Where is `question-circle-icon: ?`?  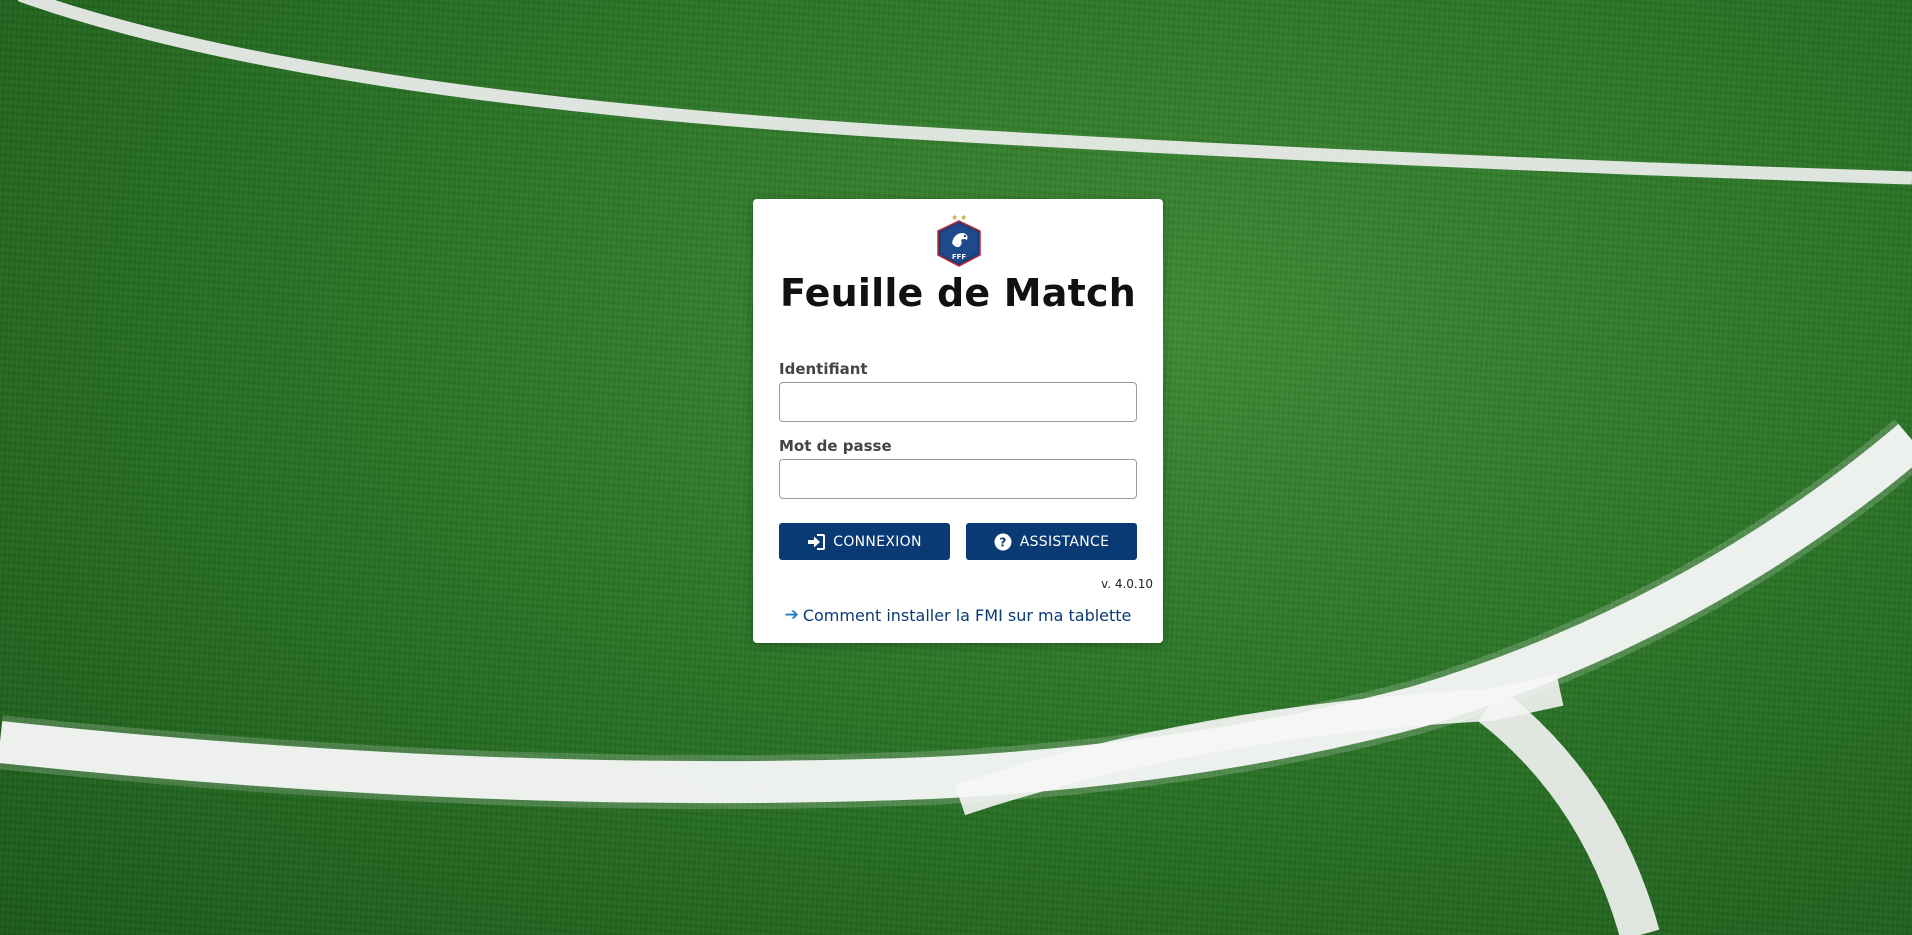 question-circle-icon: ? is located at coordinates (1003, 542).